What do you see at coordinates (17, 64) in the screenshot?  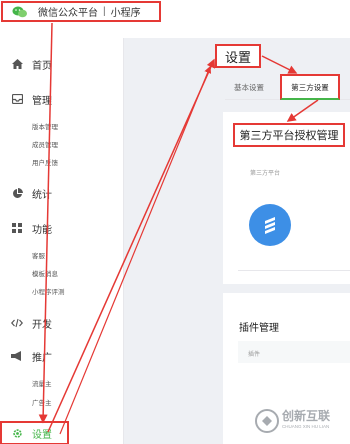 I see `home-icon` at bounding box center [17, 64].